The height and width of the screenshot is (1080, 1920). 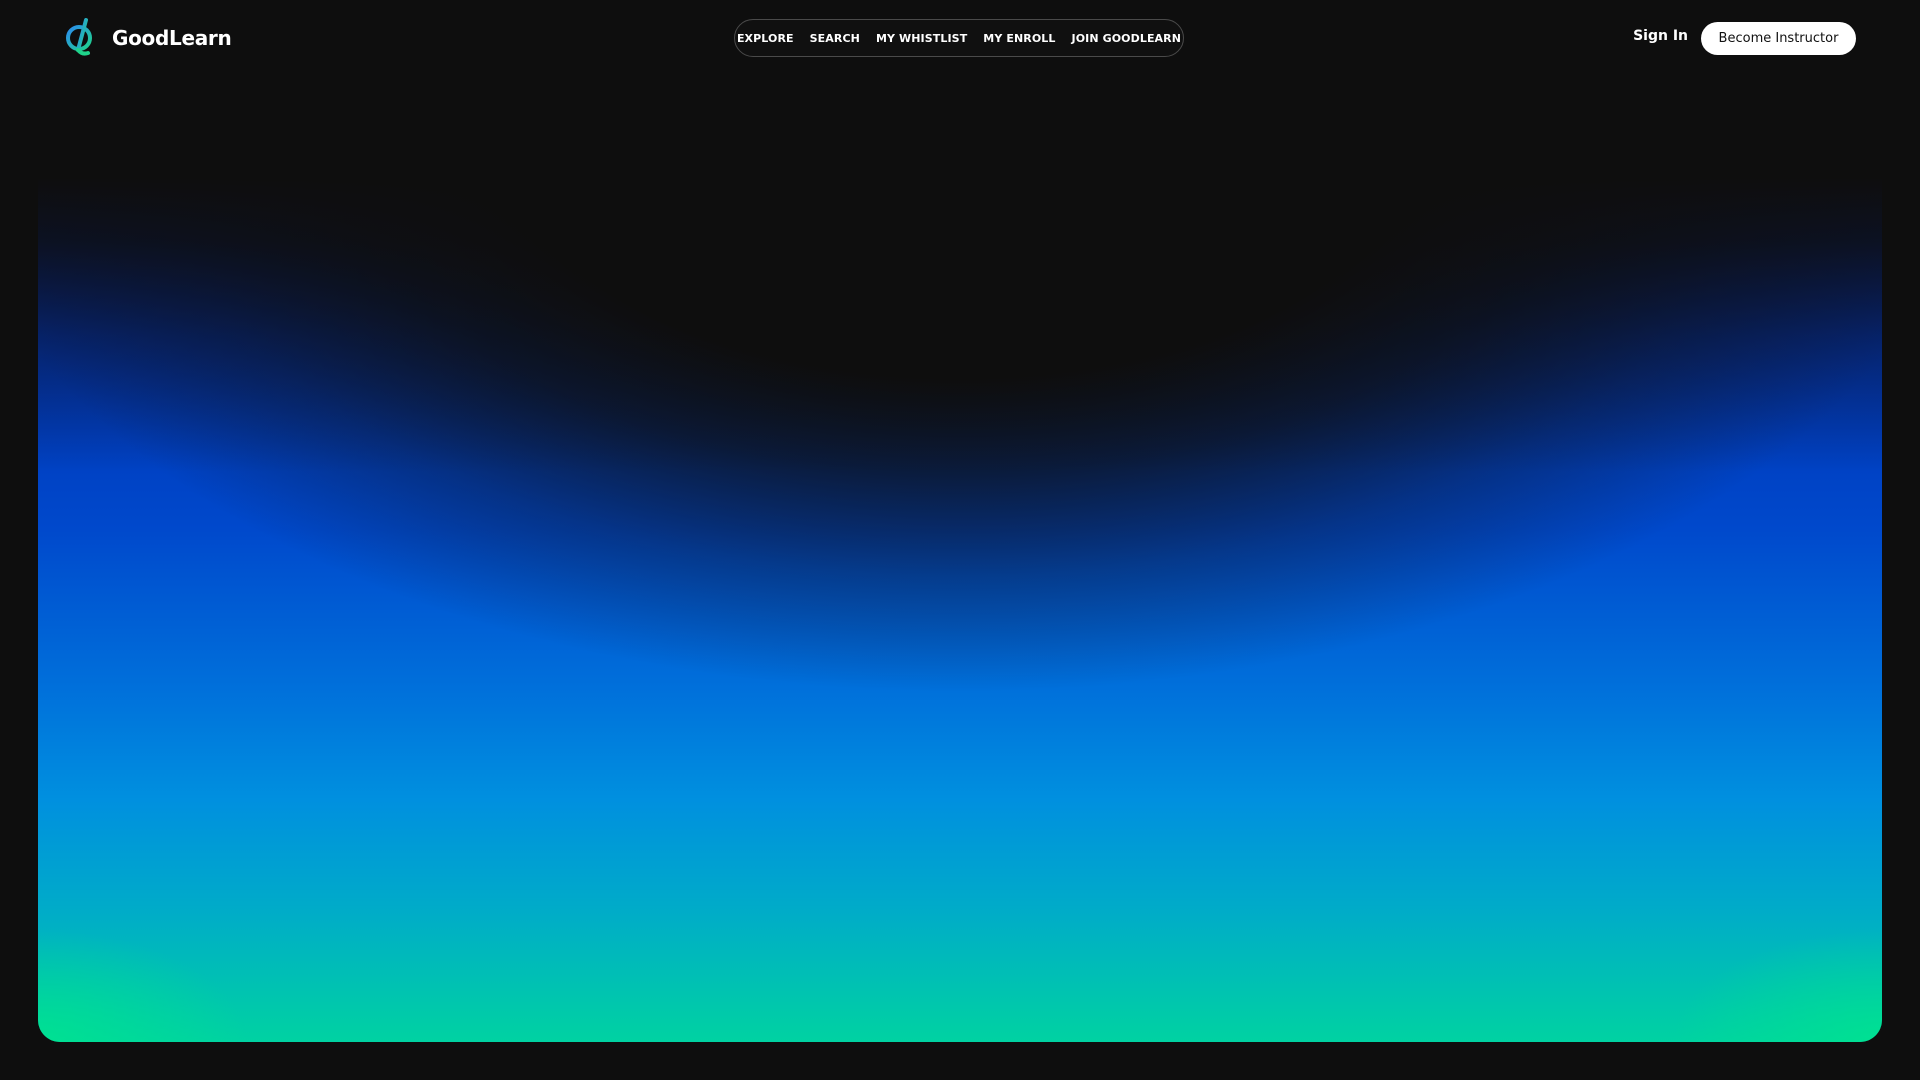 What do you see at coordinates (921, 38) in the screenshot?
I see `nav-item-my-whistlist: MY WHISTLIST` at bounding box center [921, 38].